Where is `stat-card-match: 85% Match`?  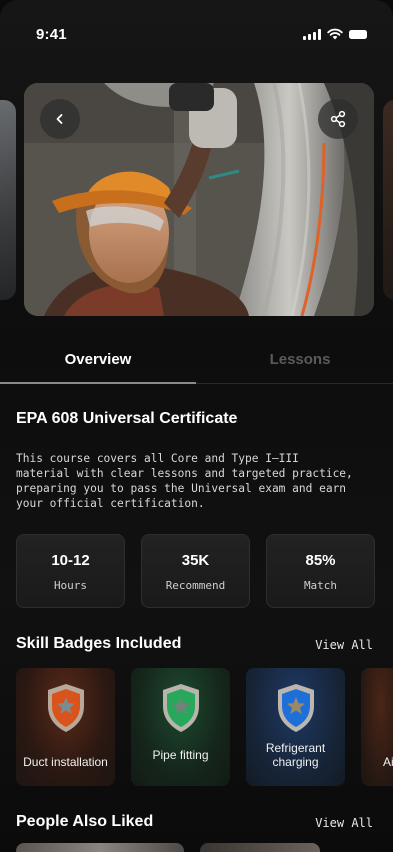
stat-card-match: 85% Match is located at coordinates (320, 571).